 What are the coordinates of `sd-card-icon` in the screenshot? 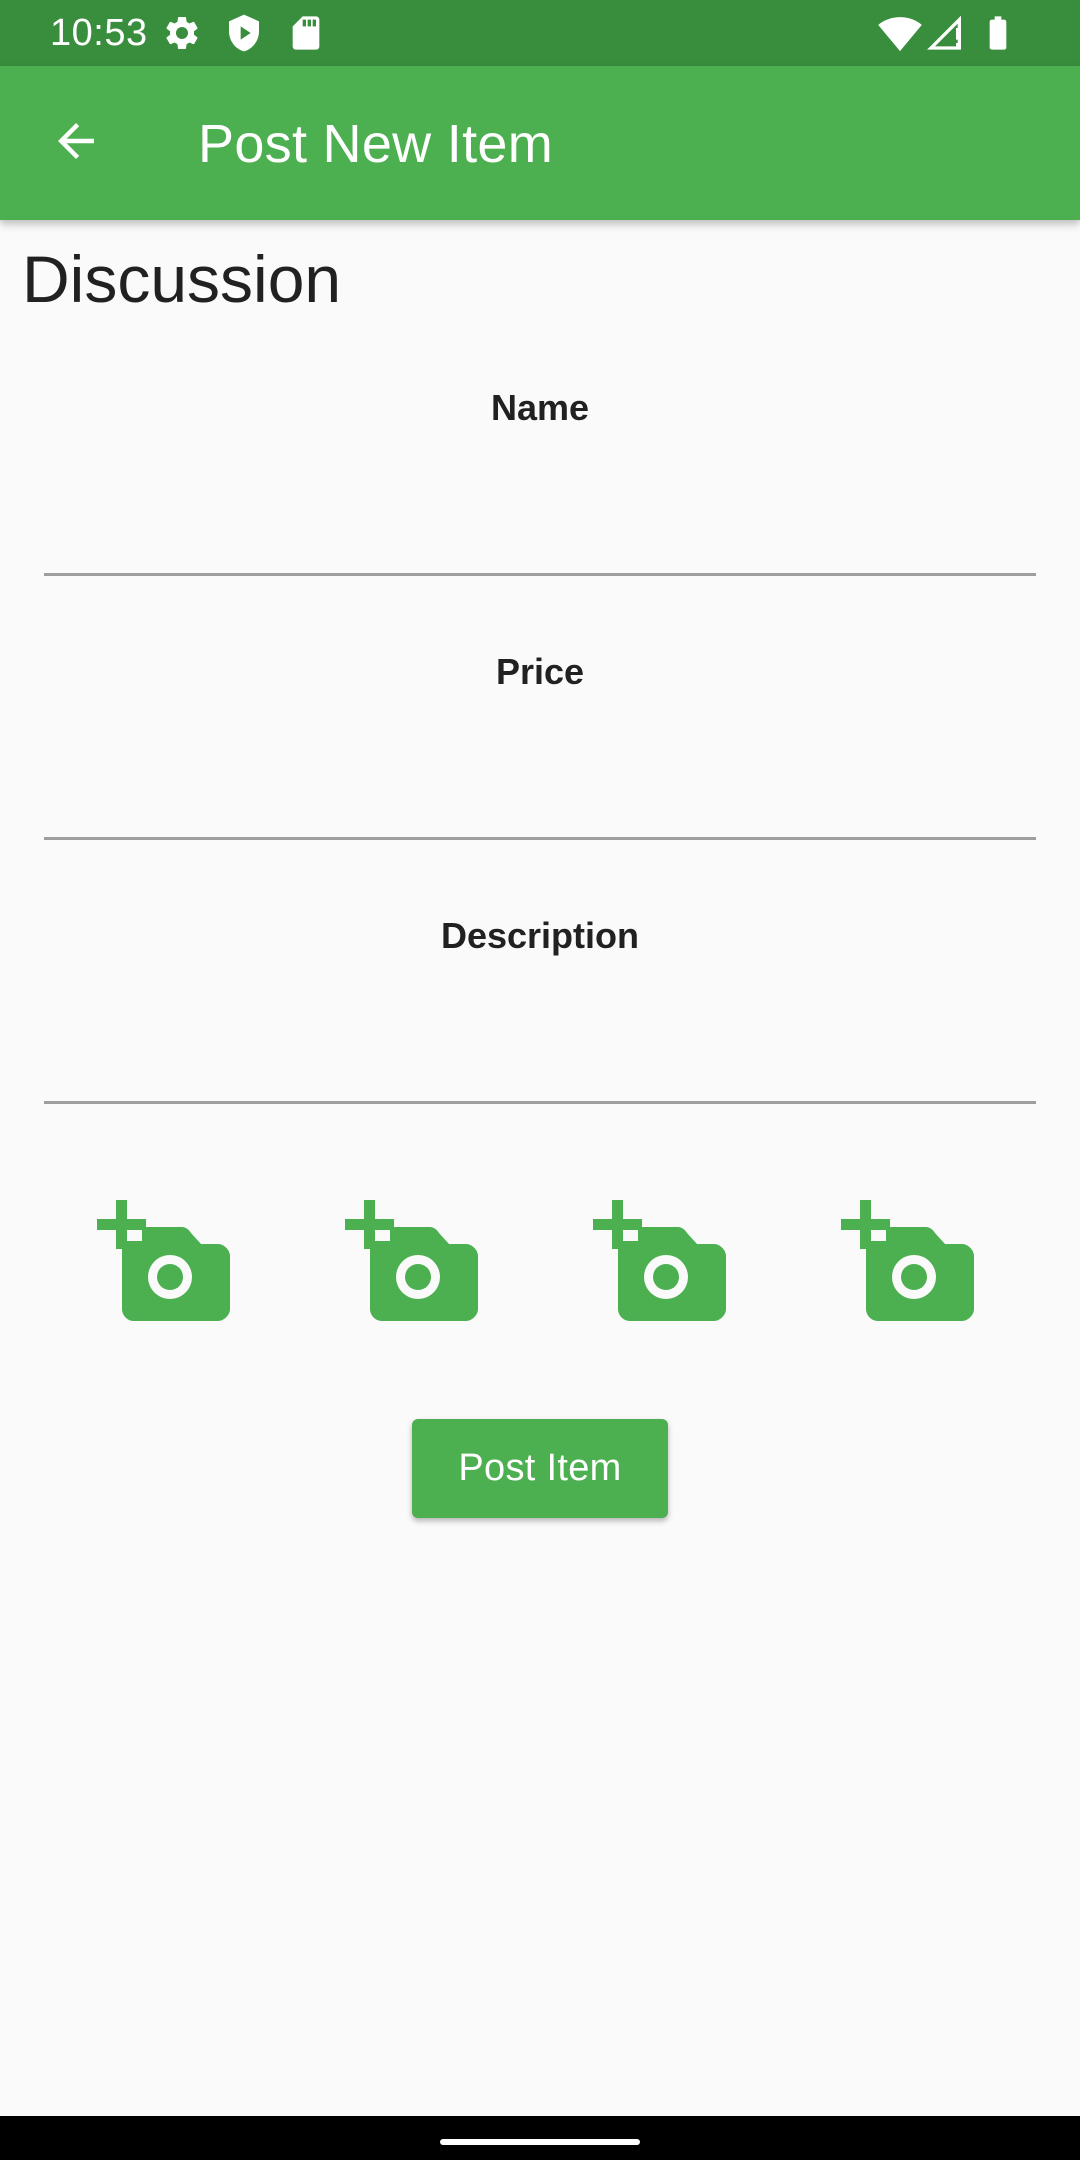 It's located at (306, 33).